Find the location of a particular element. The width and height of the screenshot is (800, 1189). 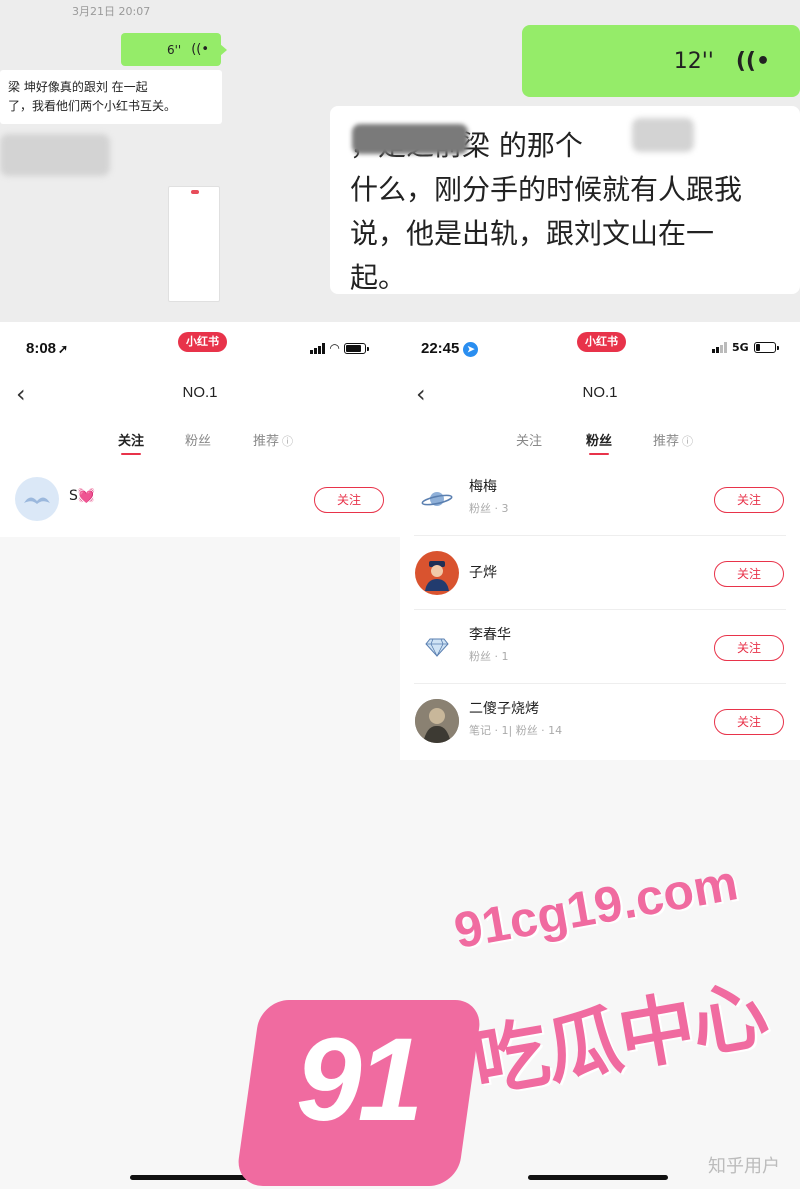

status-bar-right: 5G is located at coordinates (745, 347).